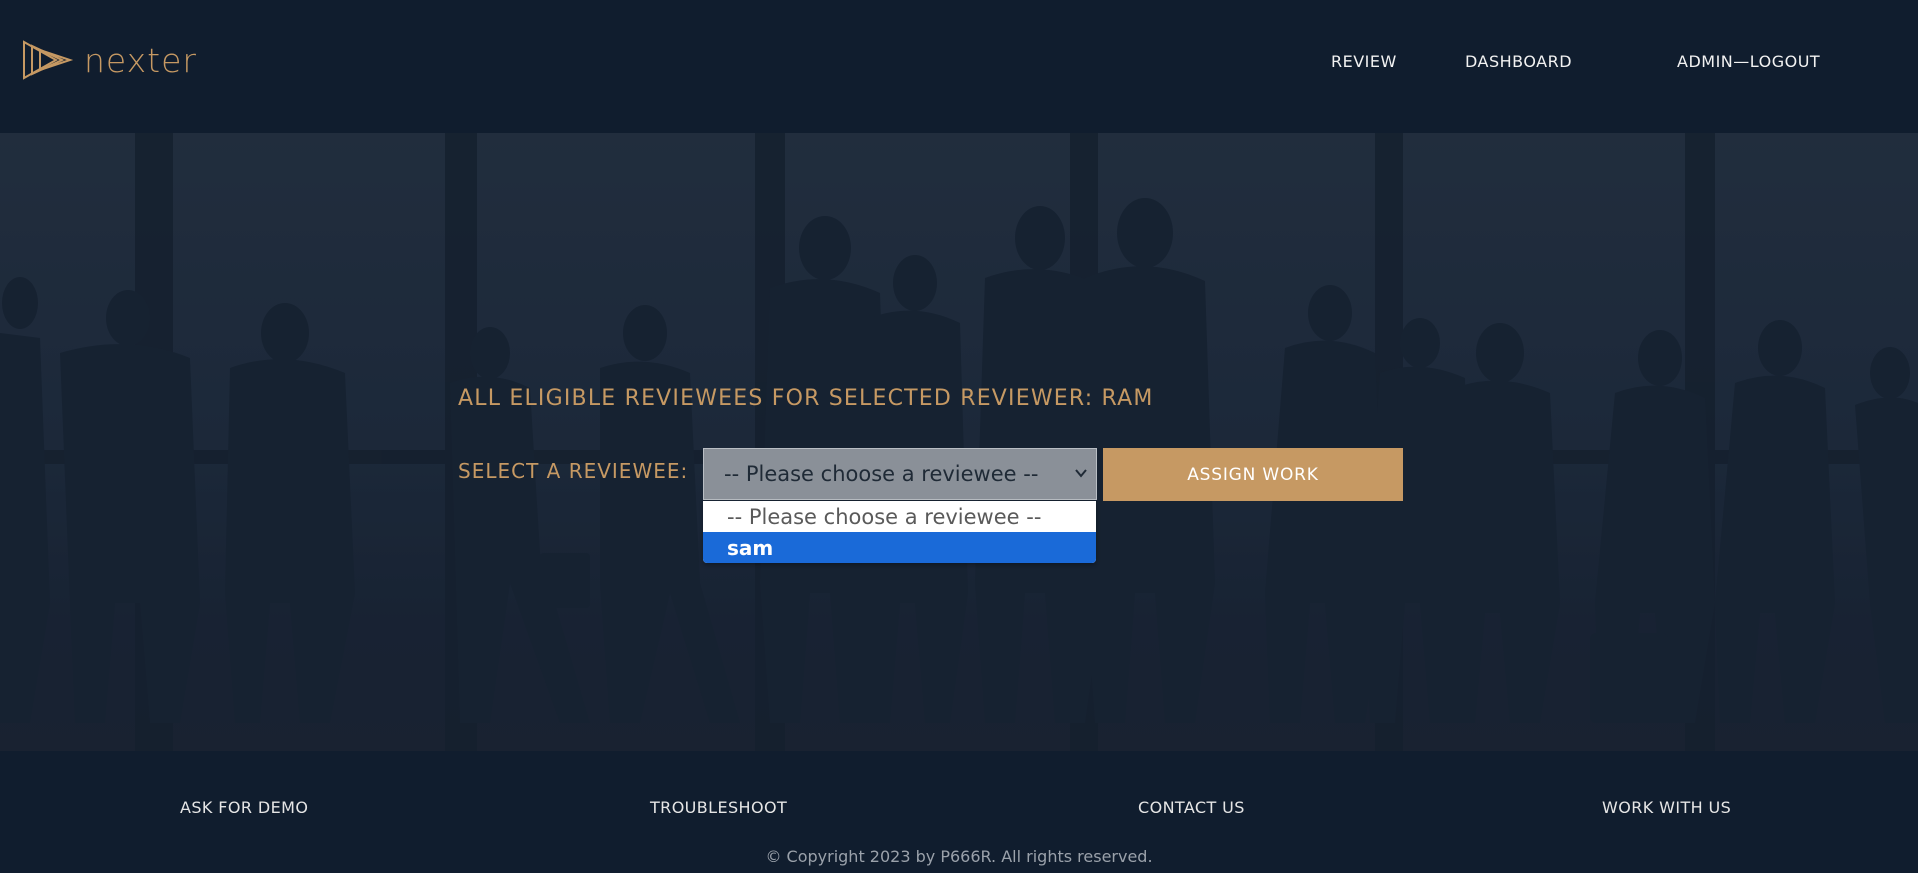 The width and height of the screenshot is (1918, 873). I want to click on logo: nexter, so click(109, 60).